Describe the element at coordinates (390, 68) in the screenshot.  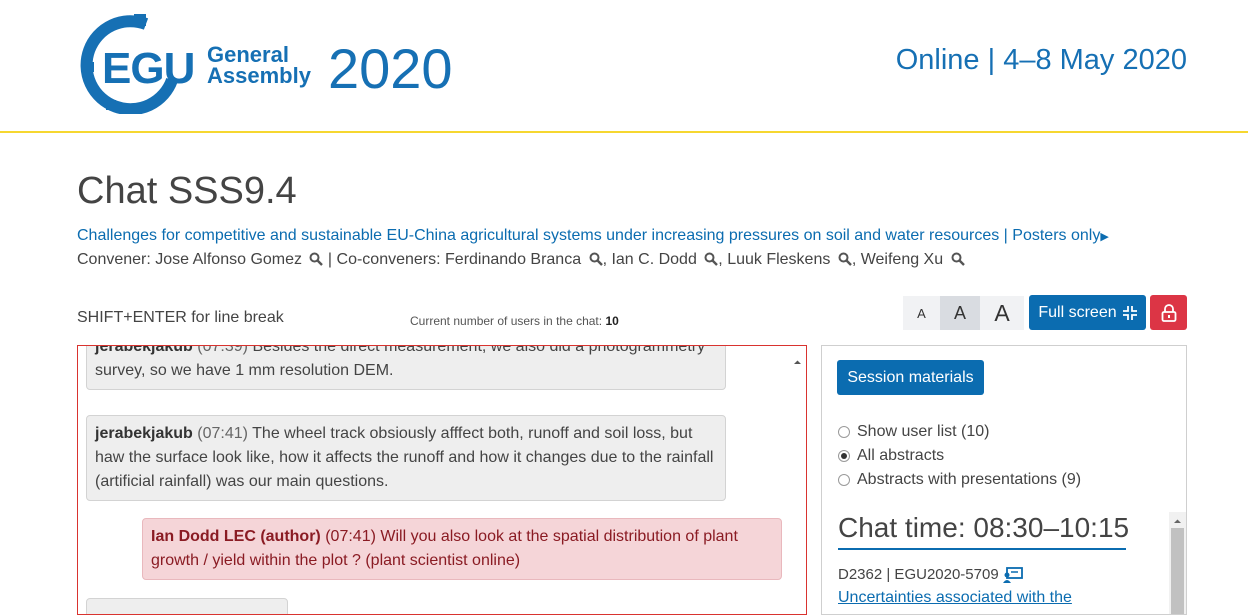
I see `logo-year: 2020` at that location.